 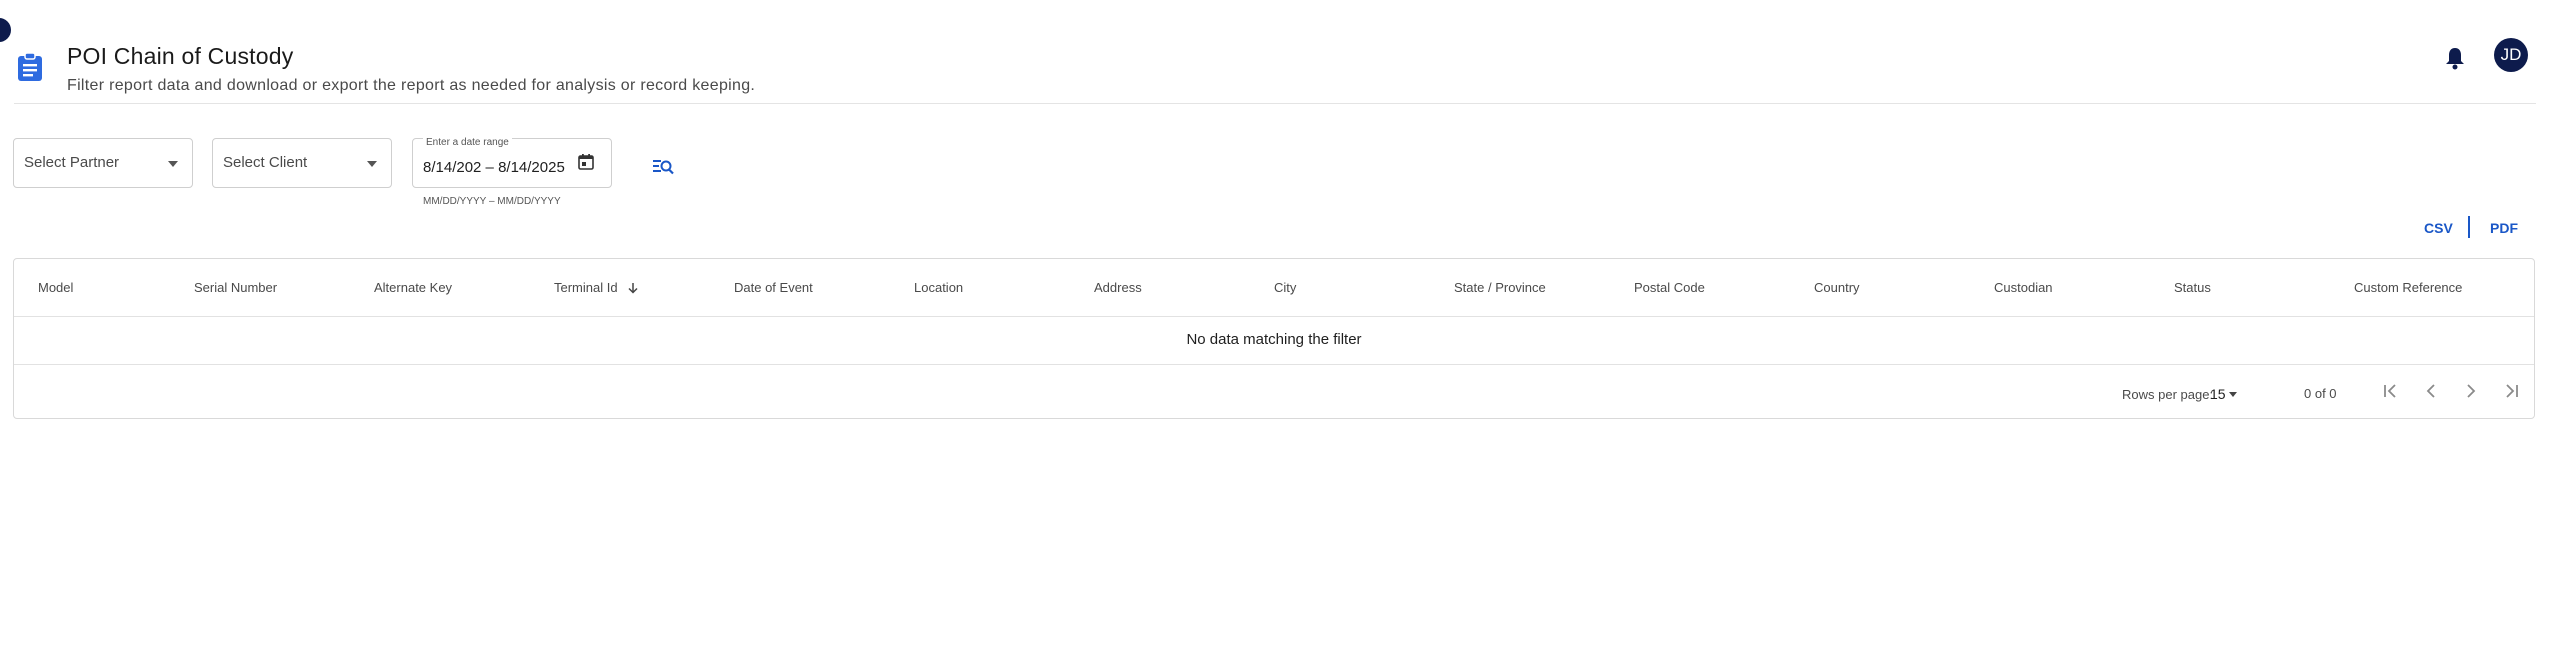 I want to click on column-header-date-of-event: Date of Event, so click(x=773, y=287).